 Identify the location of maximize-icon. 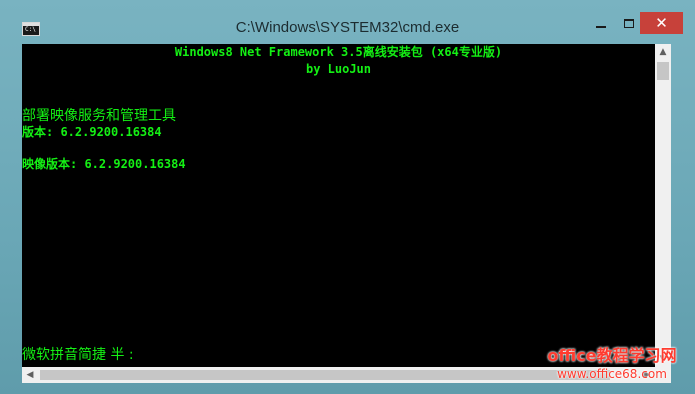
(629, 23).